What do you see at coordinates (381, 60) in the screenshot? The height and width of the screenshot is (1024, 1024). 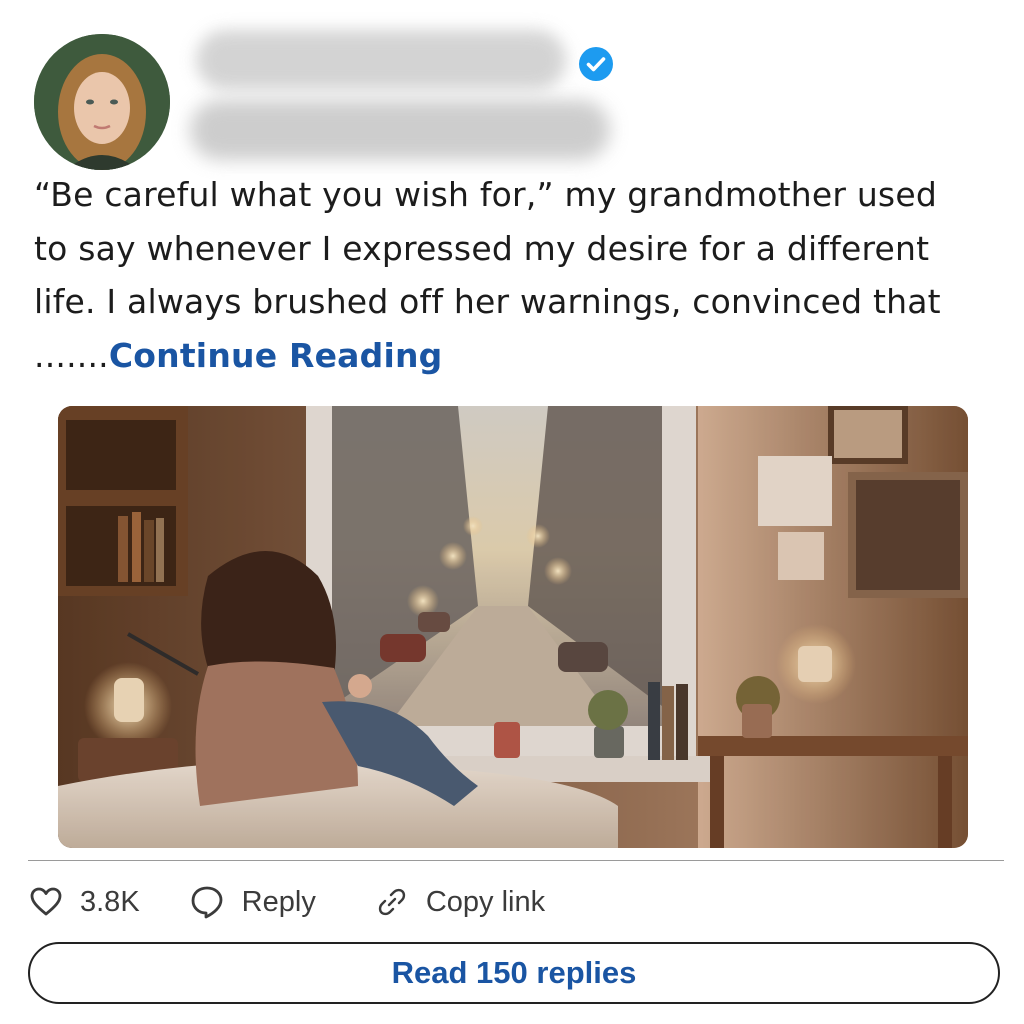 I see `author-name-blurred` at bounding box center [381, 60].